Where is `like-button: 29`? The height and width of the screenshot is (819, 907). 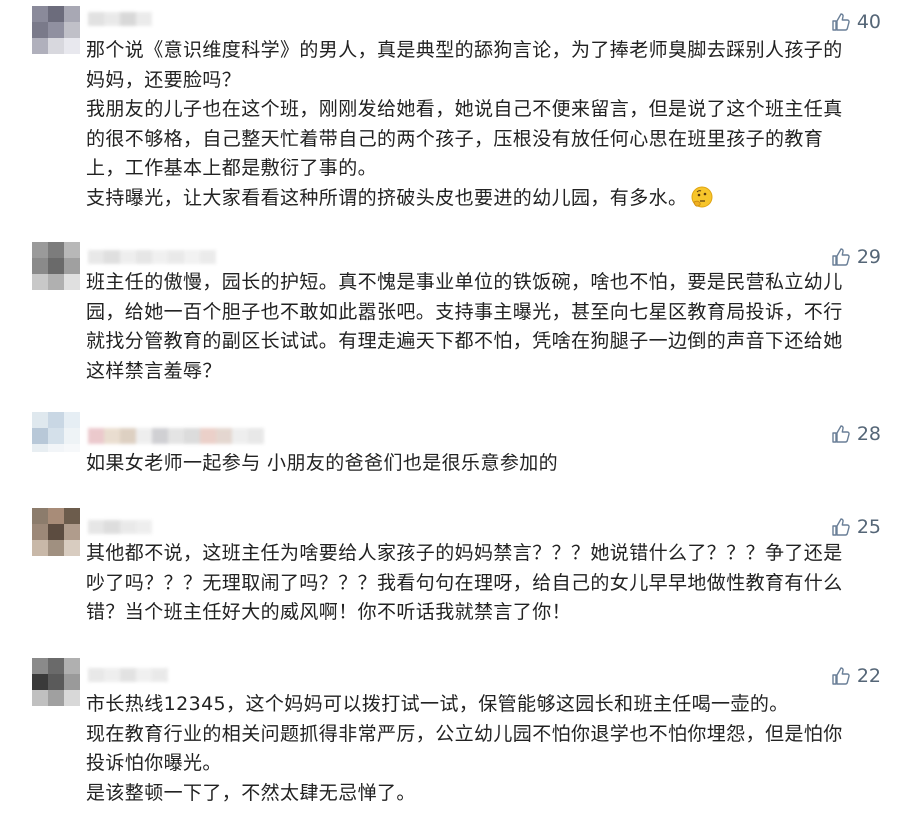
like-button: 29 is located at coordinates (856, 257).